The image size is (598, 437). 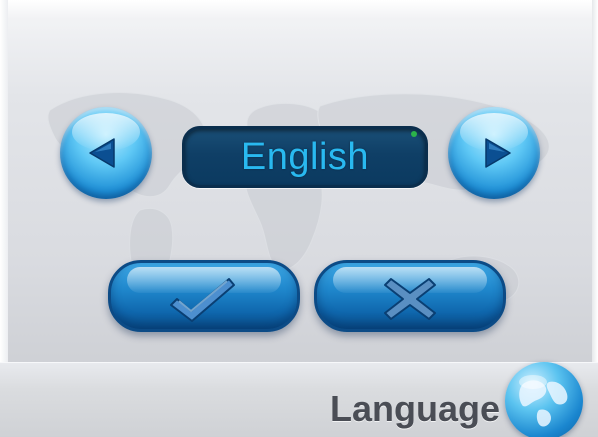 I want to click on language-display: English, so click(x=305, y=157).